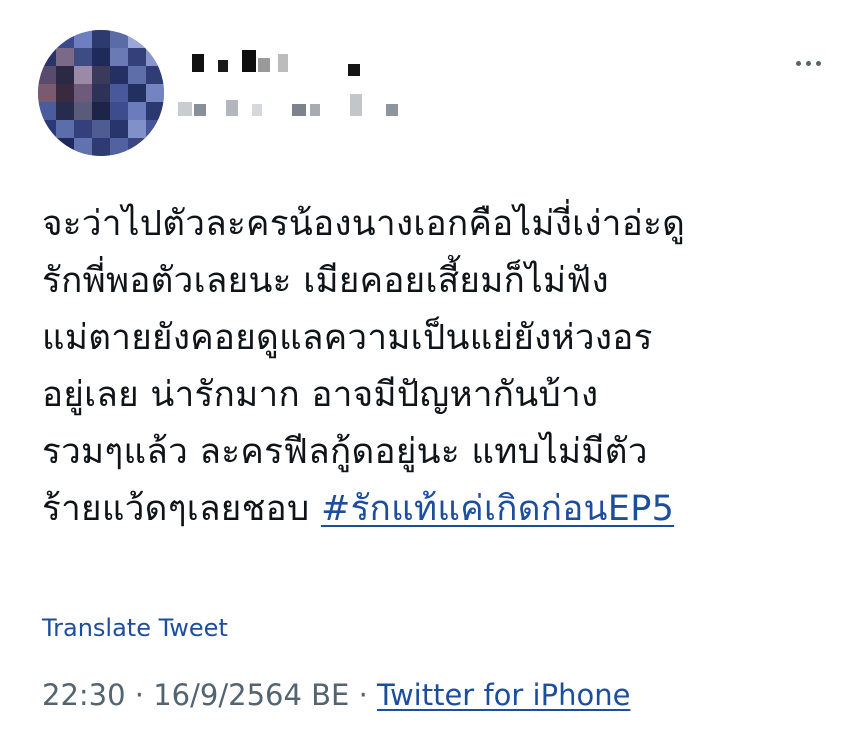  I want to click on avatar-pixelated-image, so click(101, 93).